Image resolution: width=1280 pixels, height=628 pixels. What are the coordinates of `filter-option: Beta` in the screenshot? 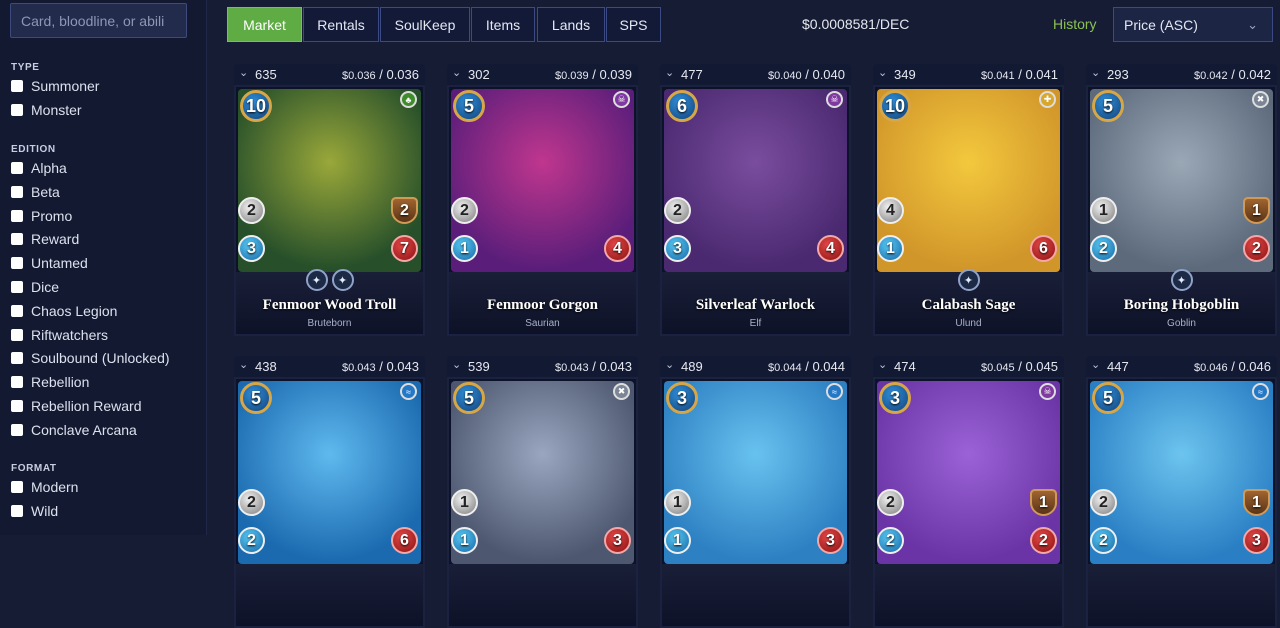 It's located at (35, 192).